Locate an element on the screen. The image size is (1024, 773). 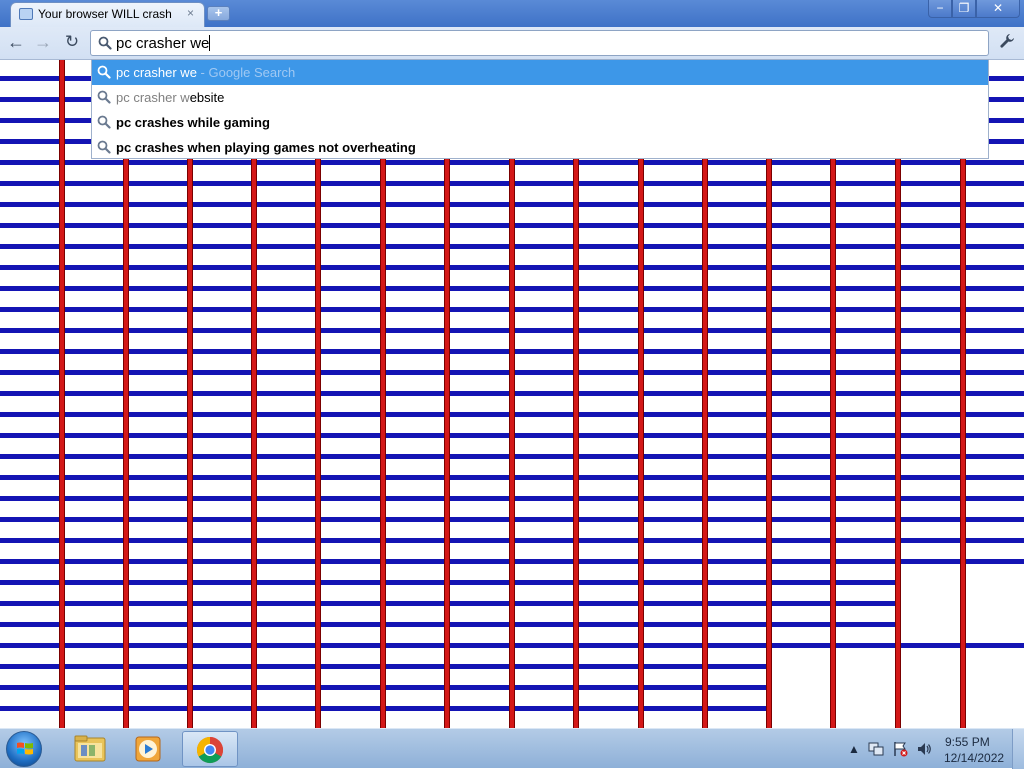
show-desktop-button is located at coordinates (1018, 749).